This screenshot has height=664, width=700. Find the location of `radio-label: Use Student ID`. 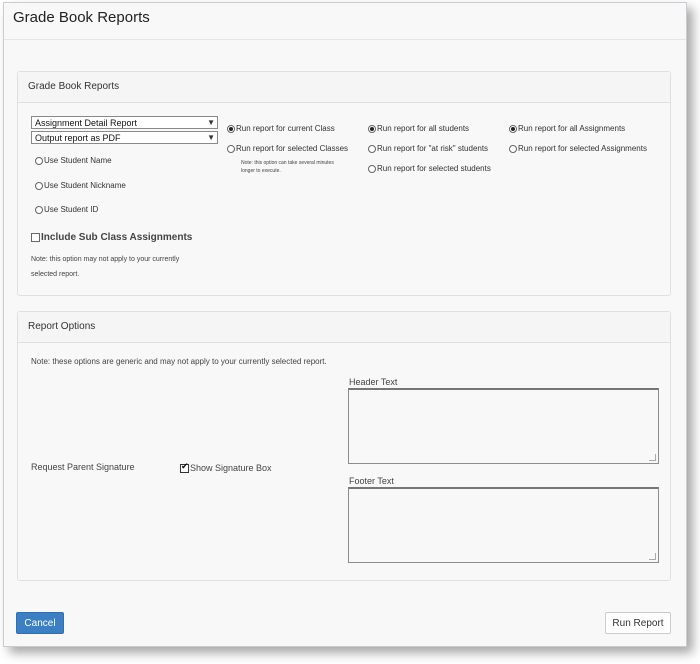

radio-label: Use Student ID is located at coordinates (71, 209).